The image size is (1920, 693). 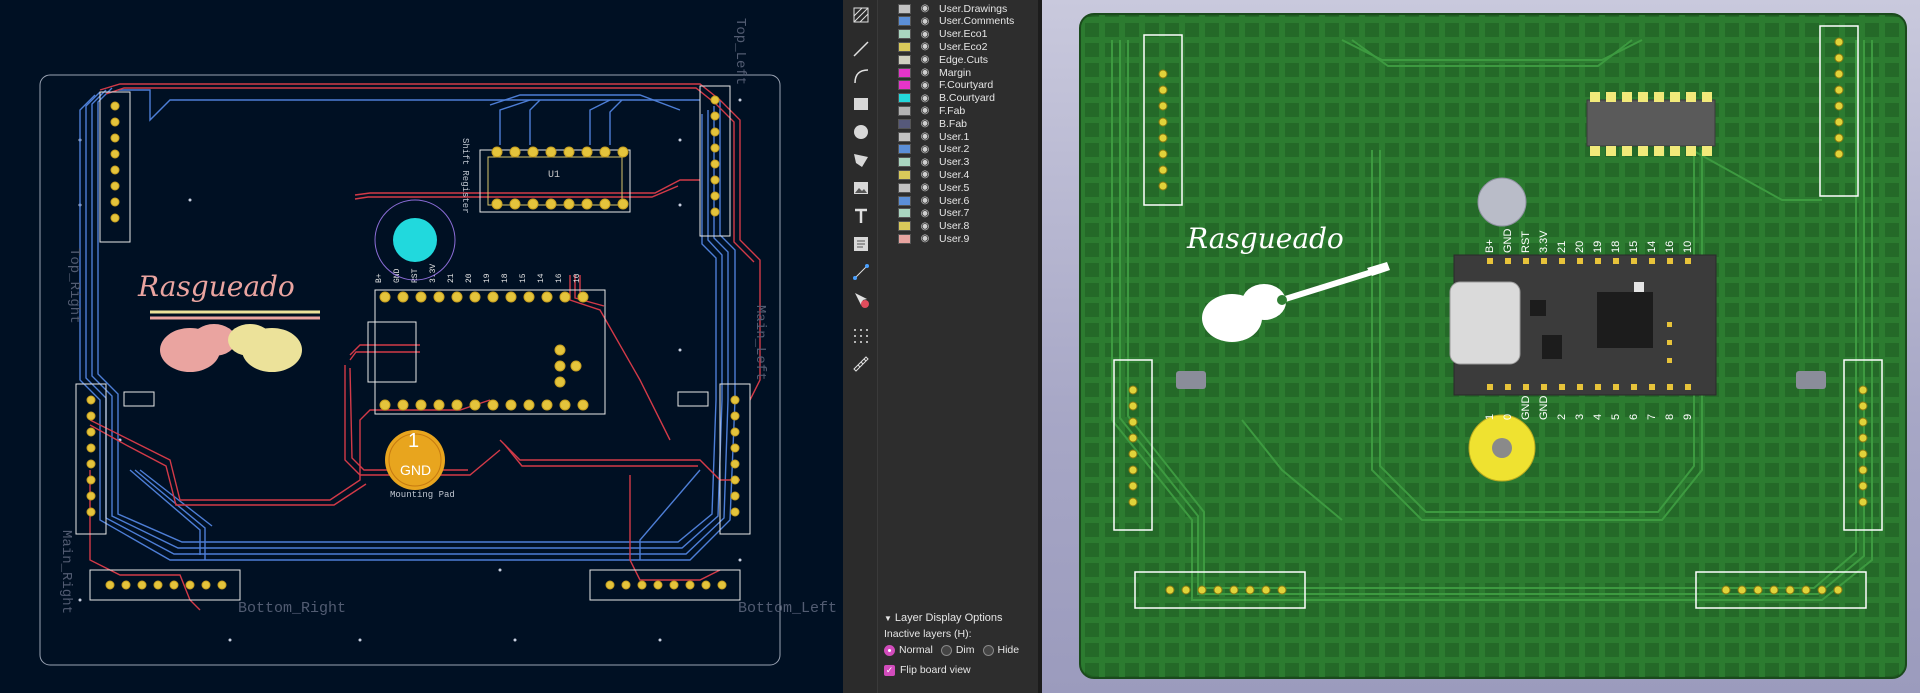 I want to click on mcu-pin-label: 14, so click(x=1652, y=246).